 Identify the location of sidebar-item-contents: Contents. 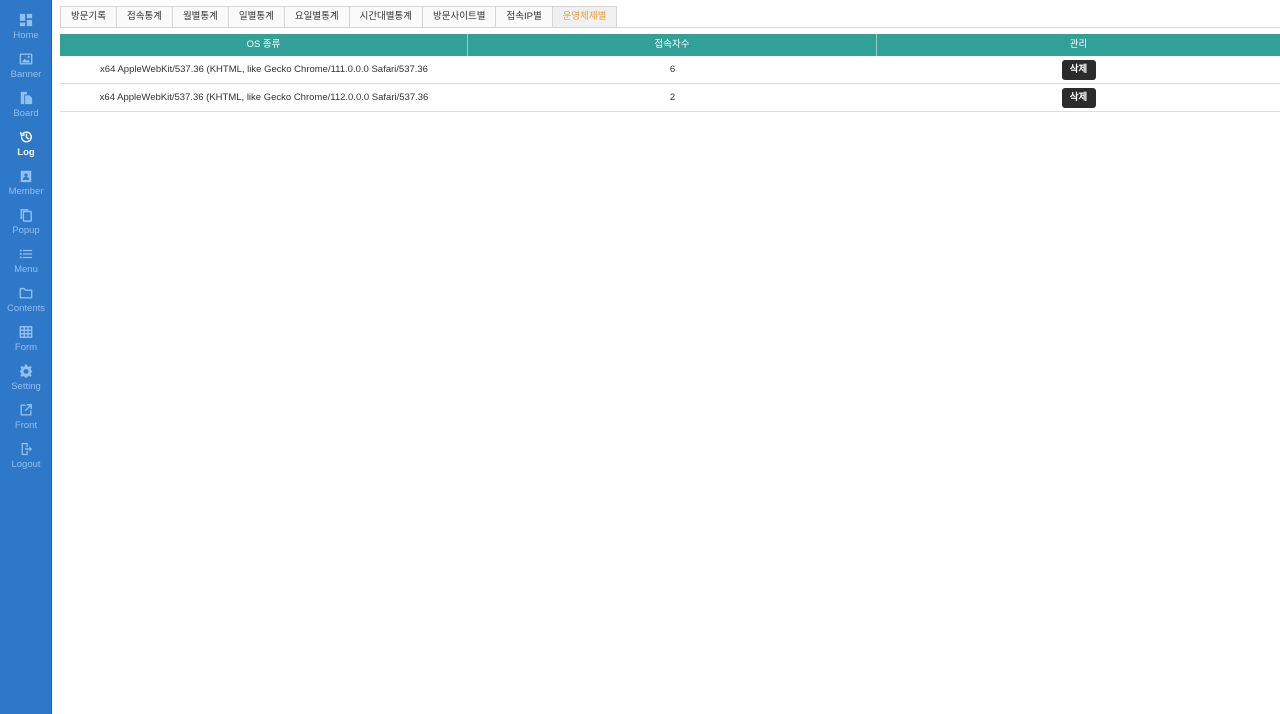
(26, 302).